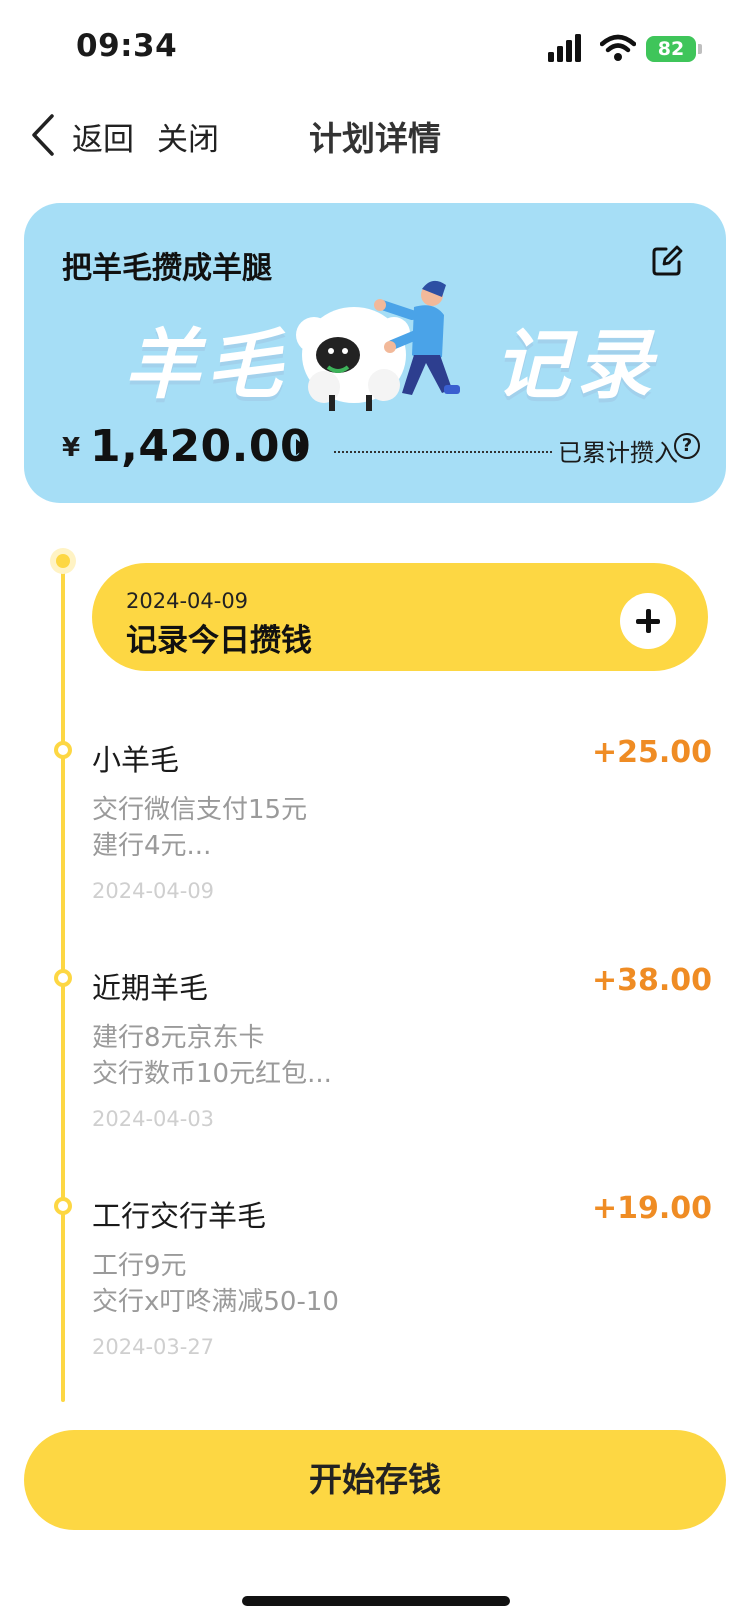  Describe the element at coordinates (651, 980) in the screenshot. I see `entry-amount: +38.00` at that location.